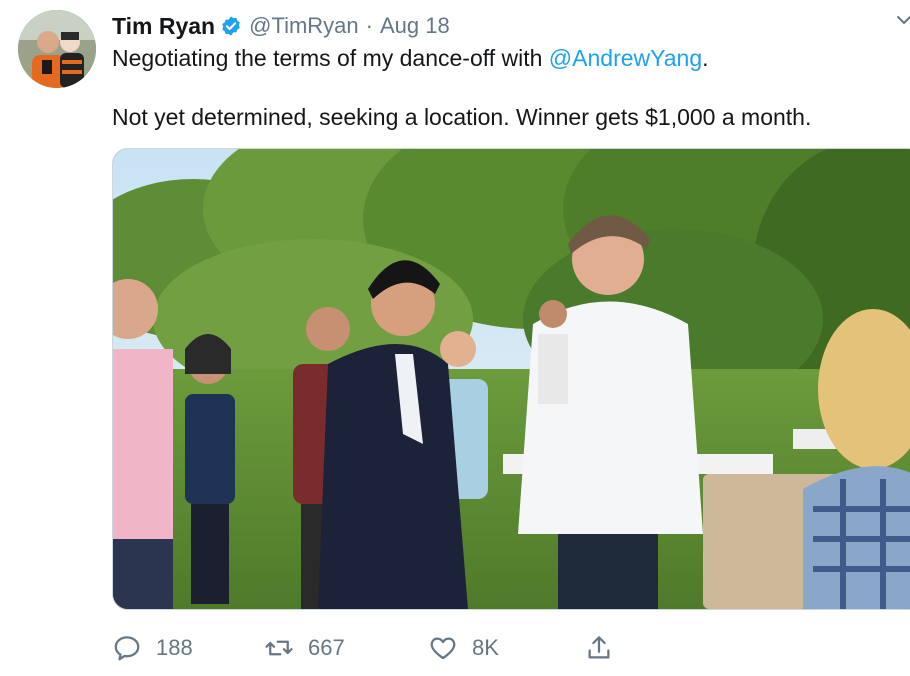  Describe the element at coordinates (372, 648) in the screenshot. I see `tweet-actions: 188 667 8K` at that location.